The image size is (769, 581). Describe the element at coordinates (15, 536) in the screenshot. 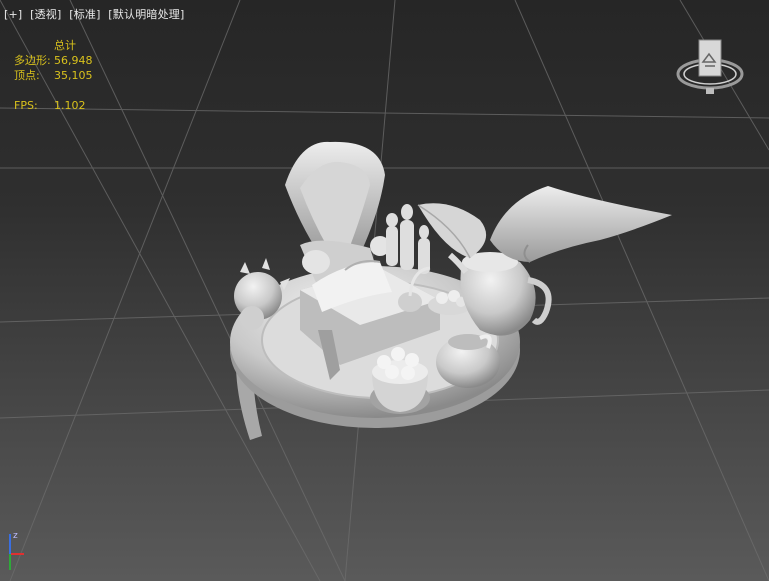

I see `axis-z-label: z` at that location.